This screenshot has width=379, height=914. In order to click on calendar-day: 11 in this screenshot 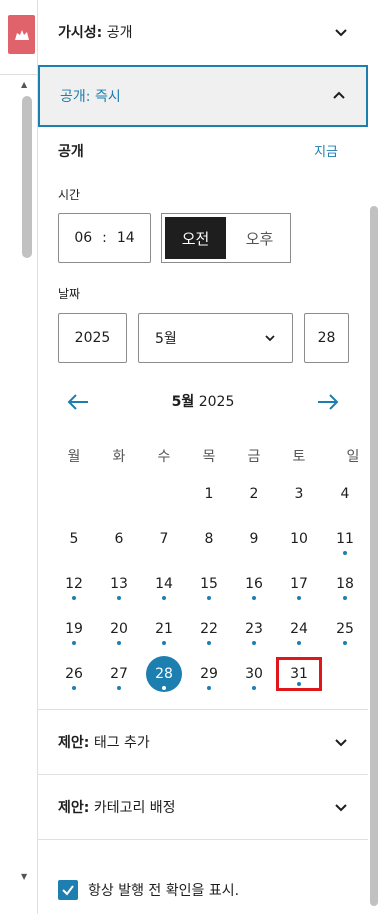, I will do `click(345, 539)`.